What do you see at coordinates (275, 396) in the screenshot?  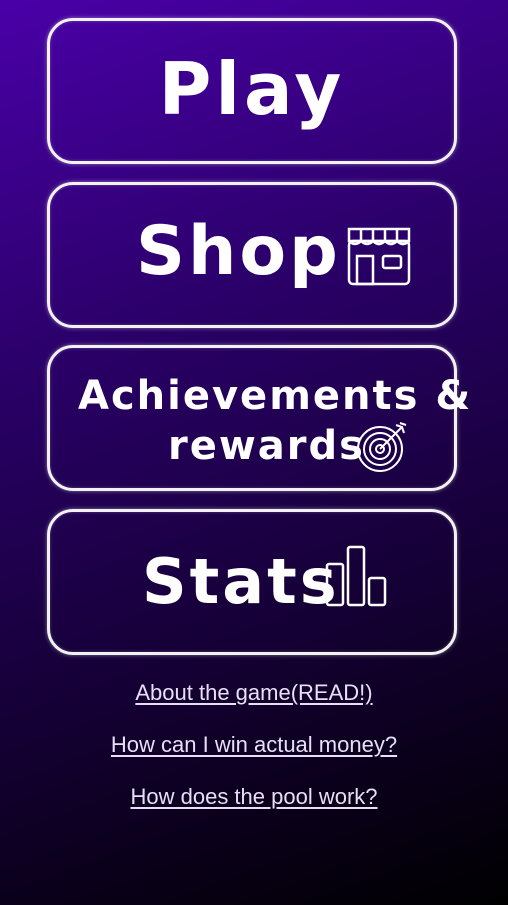 I see `achievements-label-line1: Achievements &` at bounding box center [275, 396].